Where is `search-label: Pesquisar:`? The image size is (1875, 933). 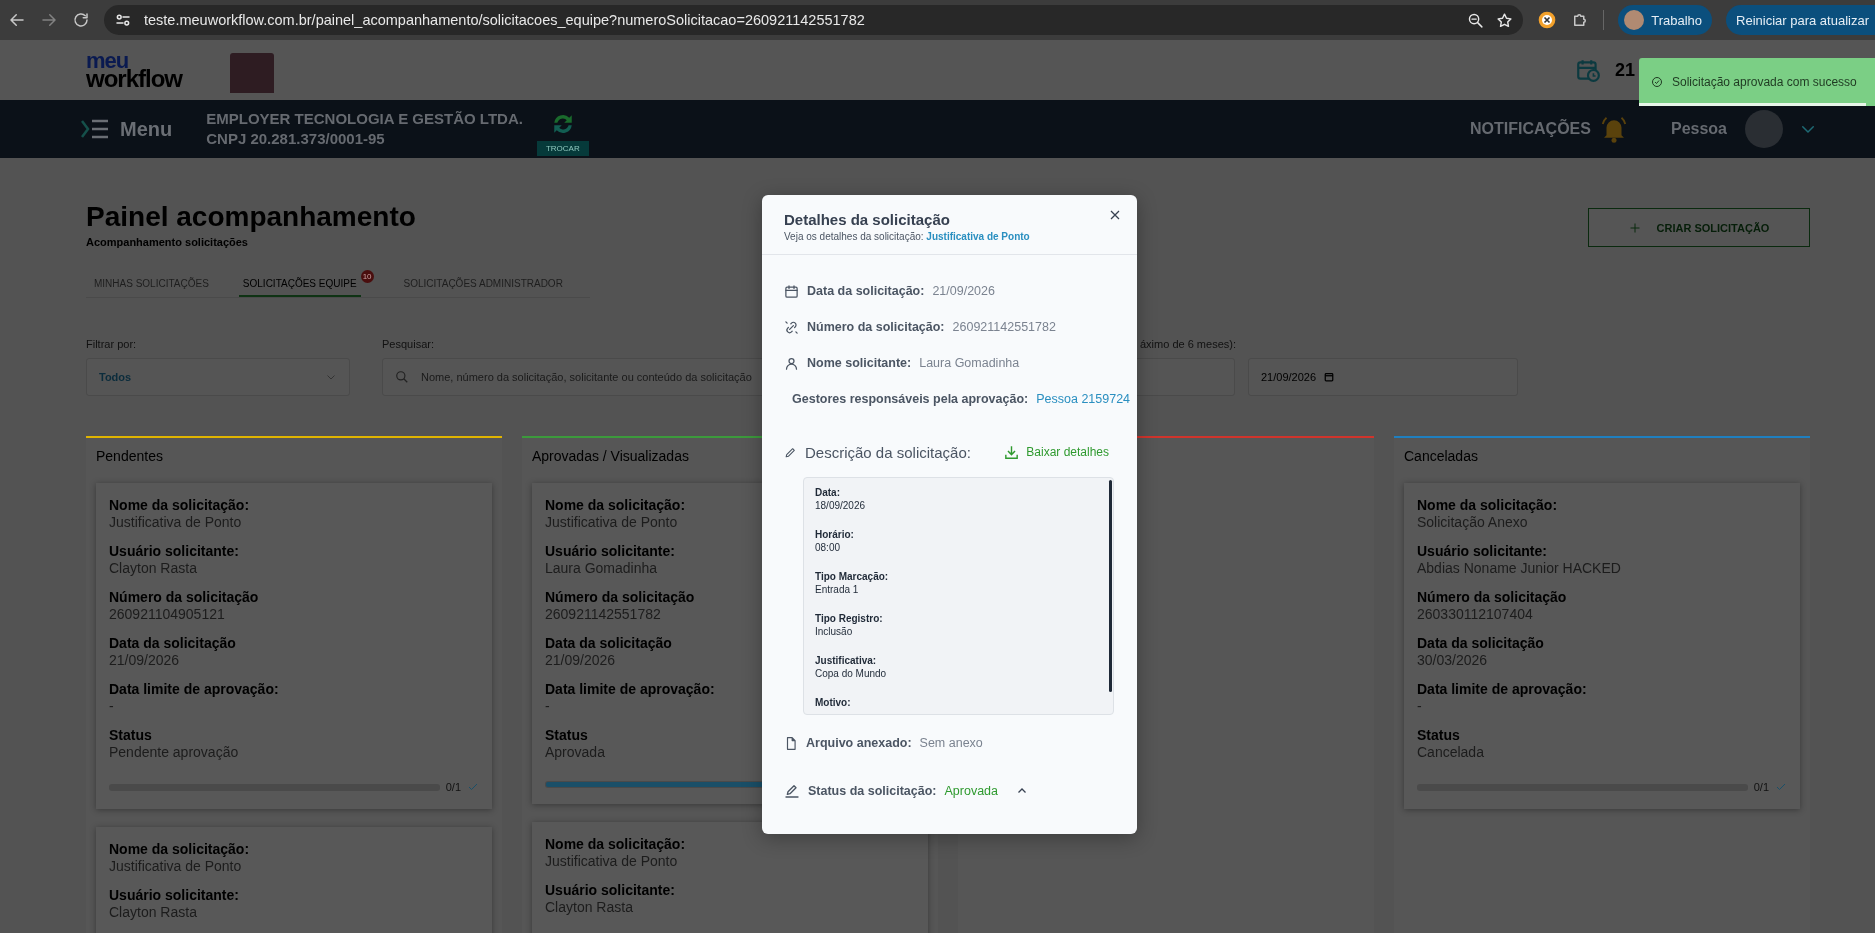
search-label: Pesquisar: is located at coordinates (408, 344).